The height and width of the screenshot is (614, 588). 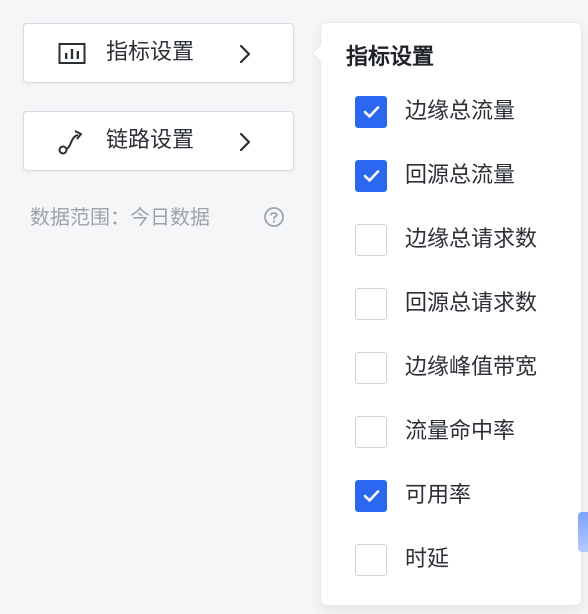 What do you see at coordinates (70, 142) in the screenshot?
I see `route-icon` at bounding box center [70, 142].